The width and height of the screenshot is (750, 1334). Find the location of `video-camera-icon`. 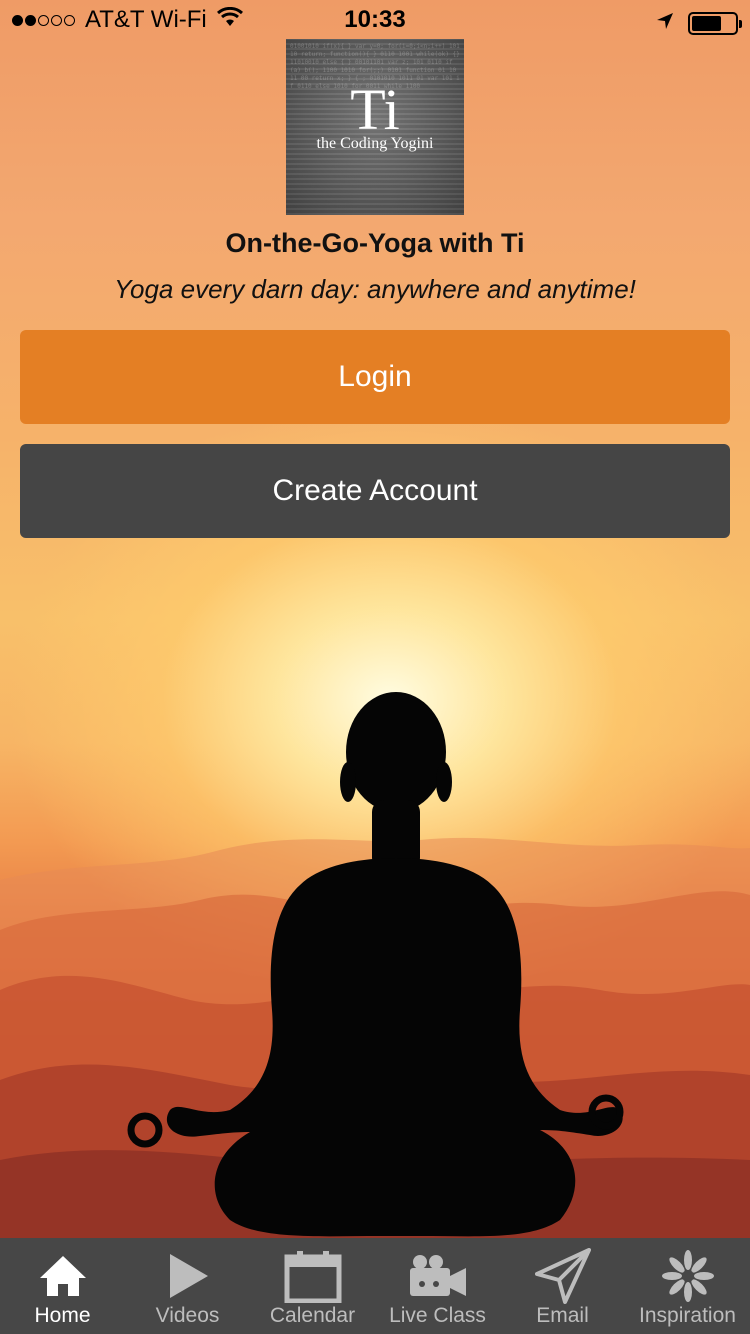

video-camera-icon is located at coordinates (437, 1276).